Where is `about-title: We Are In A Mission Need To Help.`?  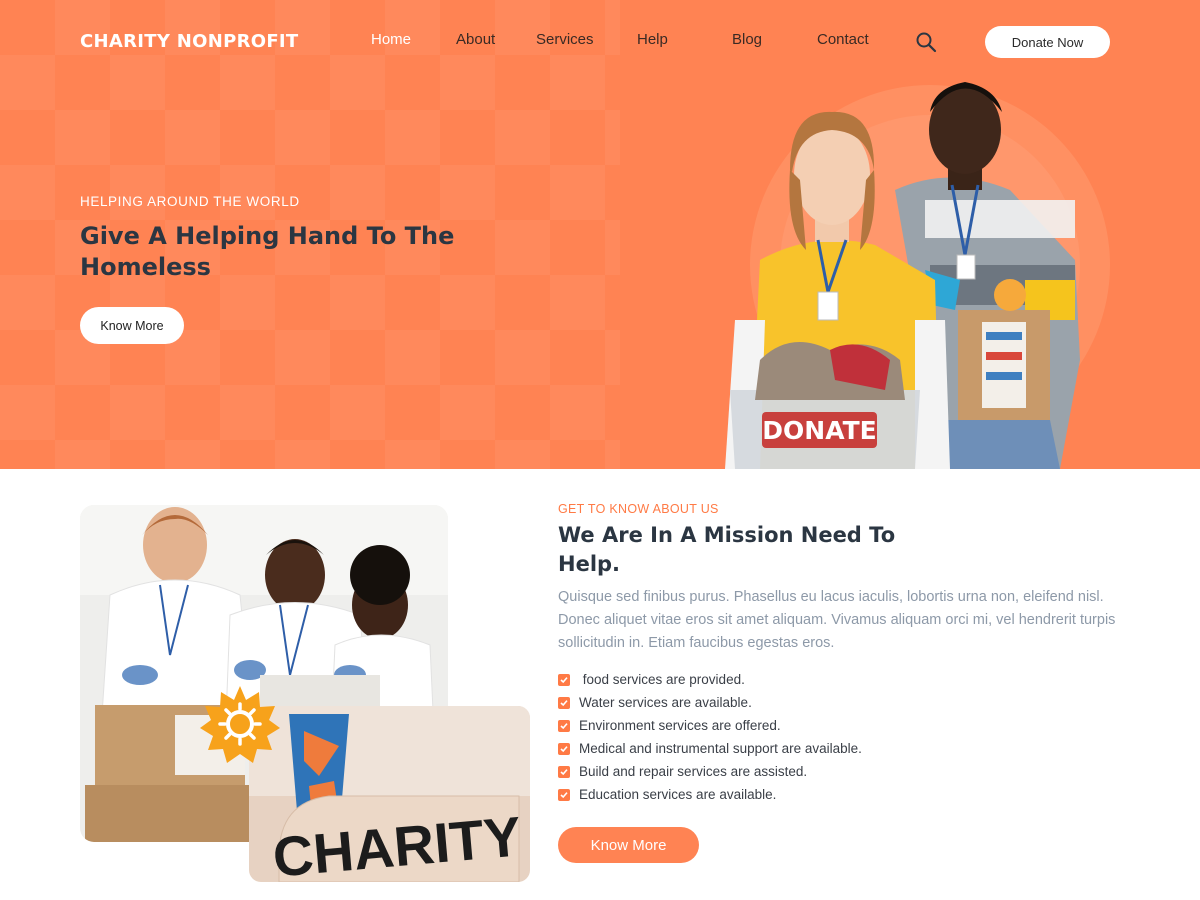
about-title: We Are In A Mission Need To Help. is located at coordinates (727, 549).